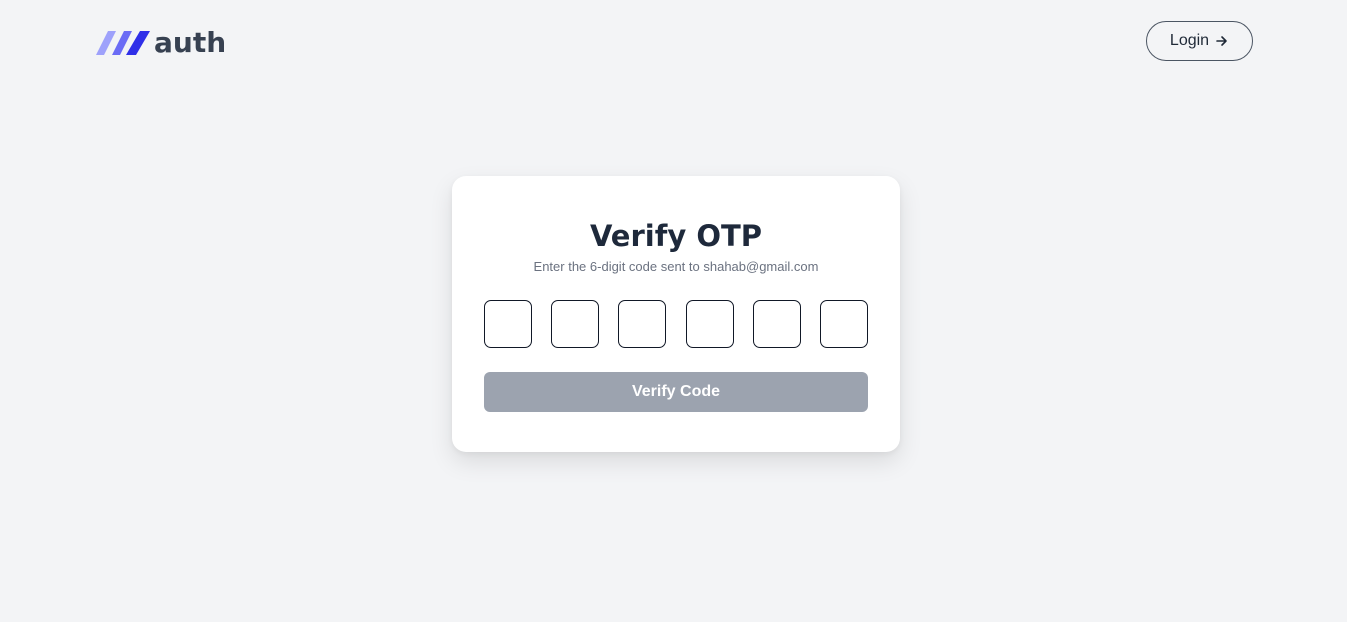  I want to click on arrow-right-icon, so click(1221, 41).